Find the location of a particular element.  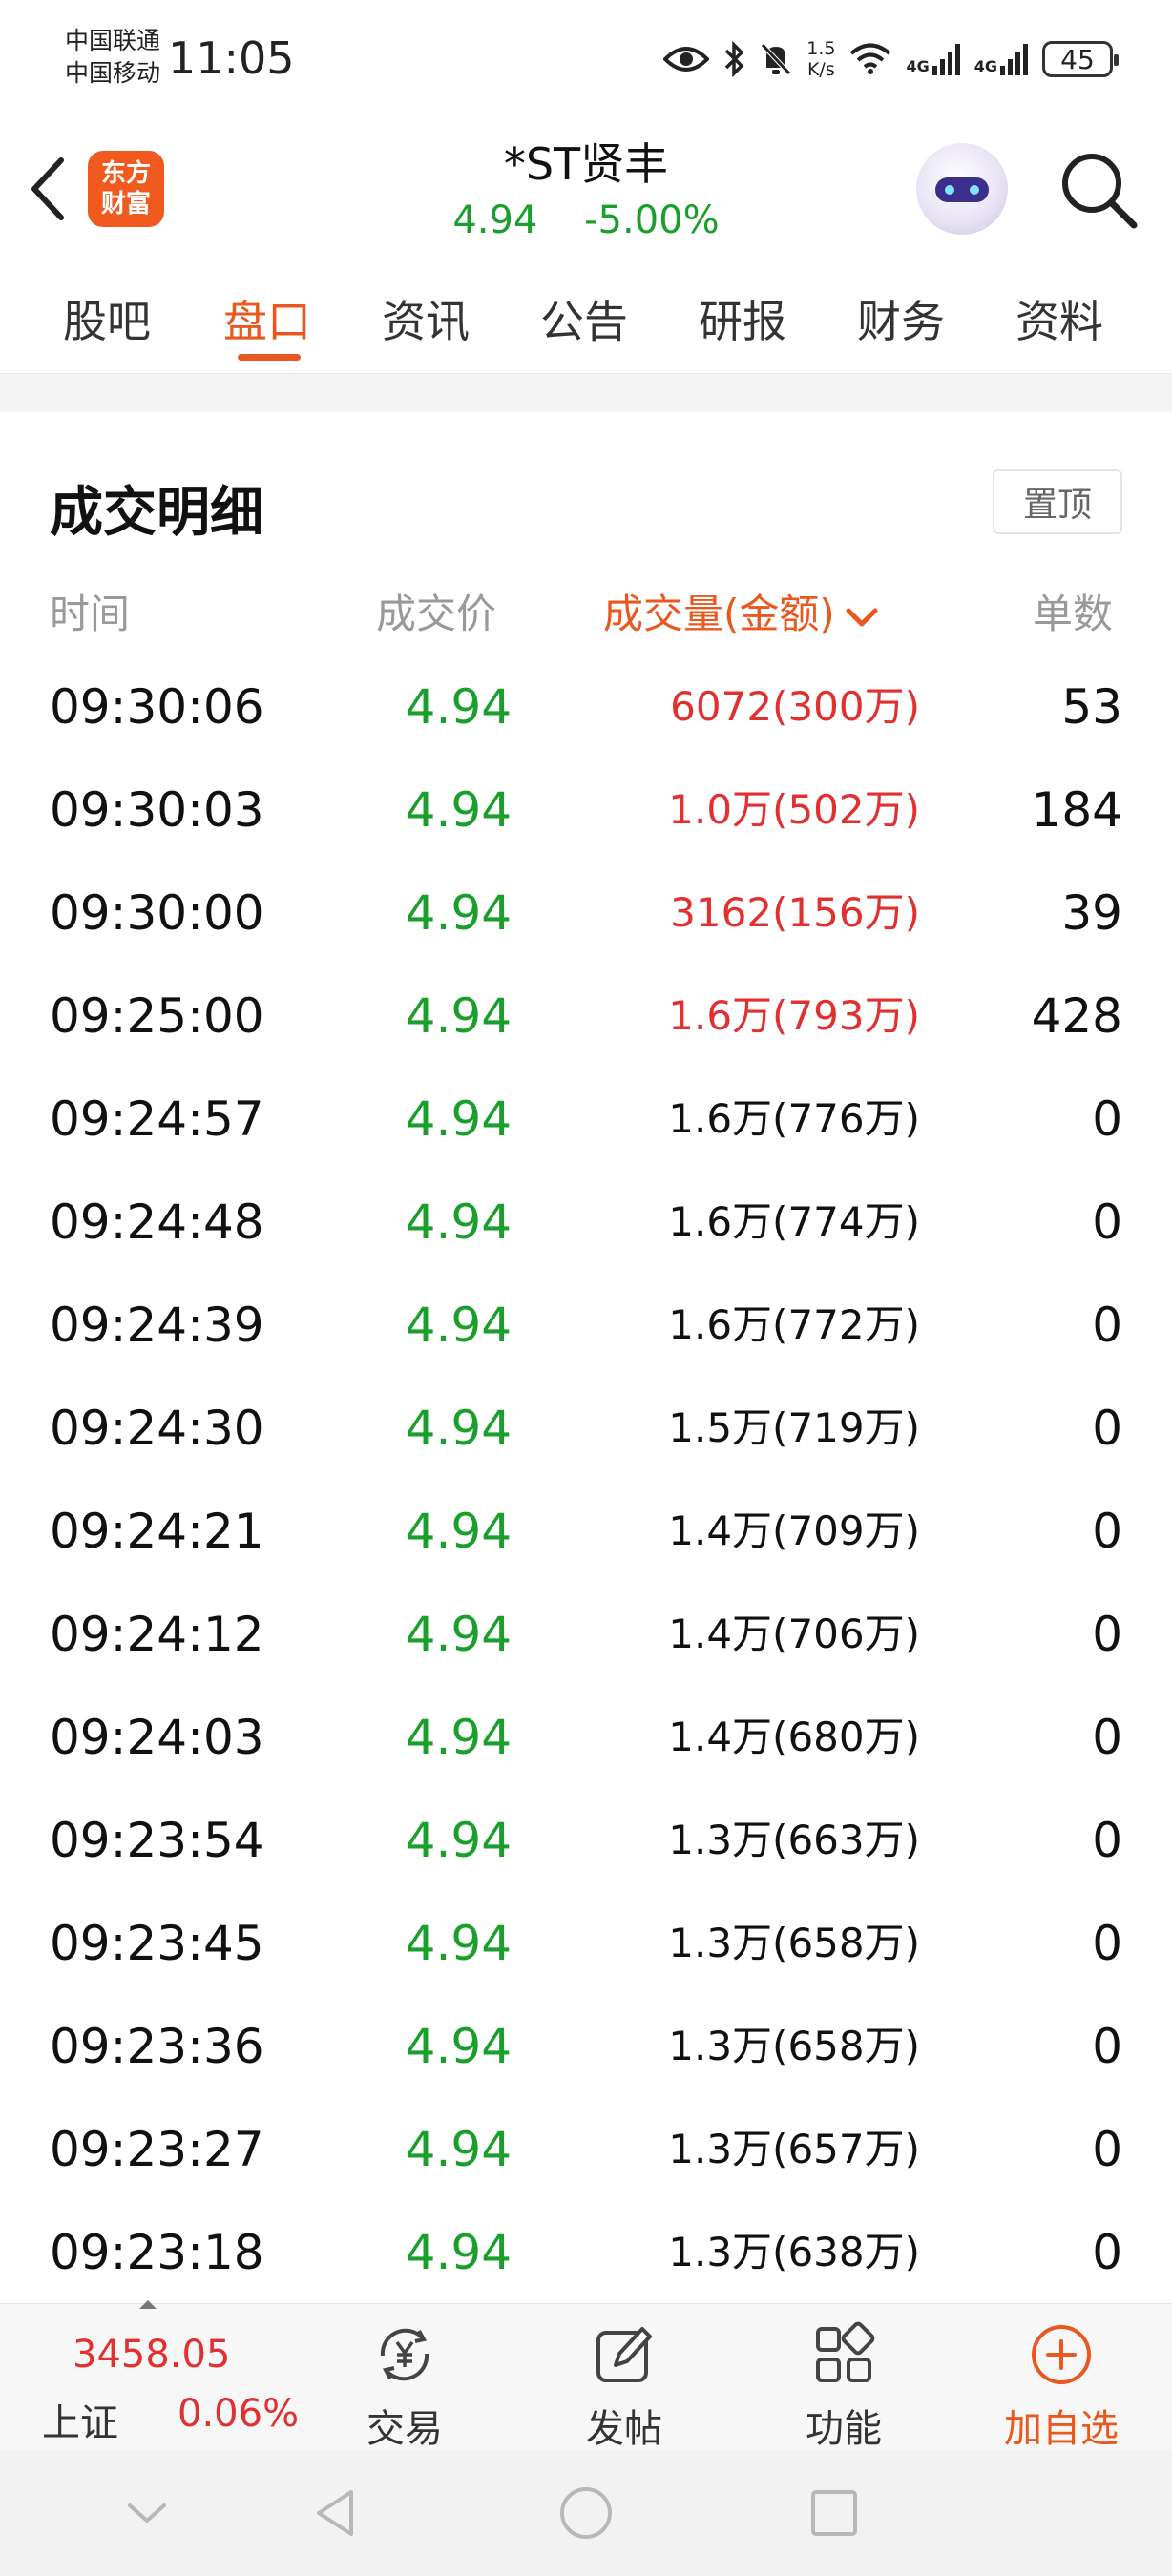

table-row: 09:24:48 4.94 1.6万(774万) 0 is located at coordinates (586, 1225).